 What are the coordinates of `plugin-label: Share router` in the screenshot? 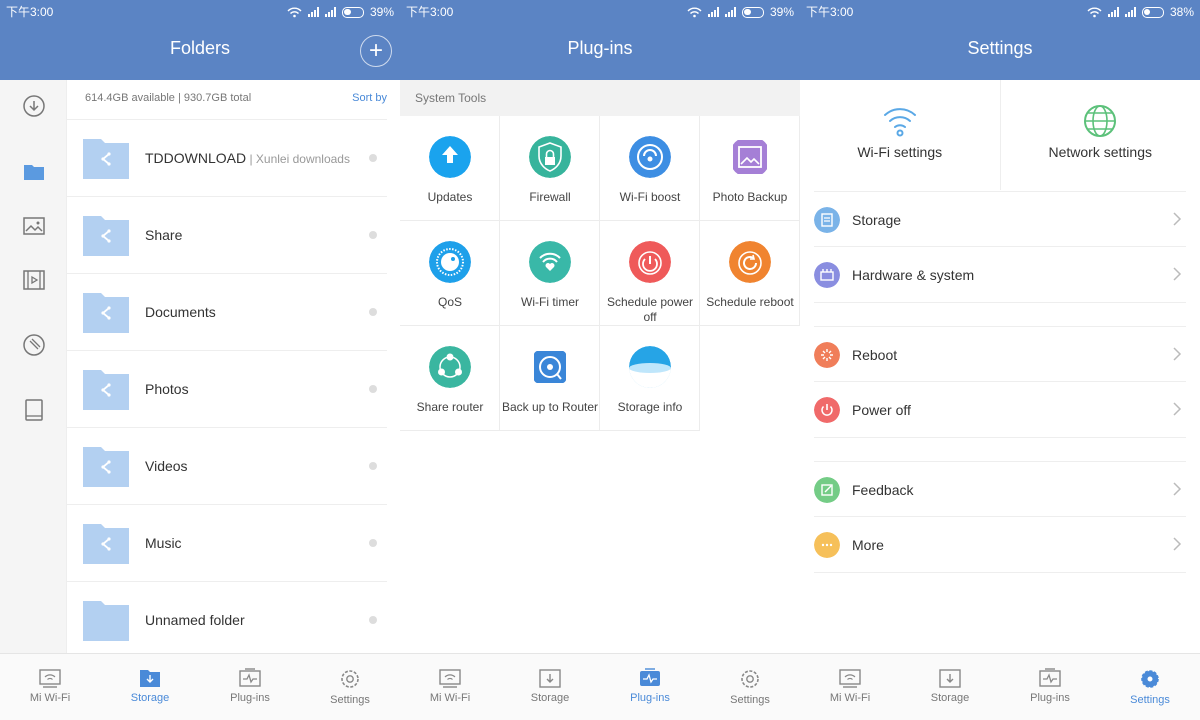 It's located at (450, 407).